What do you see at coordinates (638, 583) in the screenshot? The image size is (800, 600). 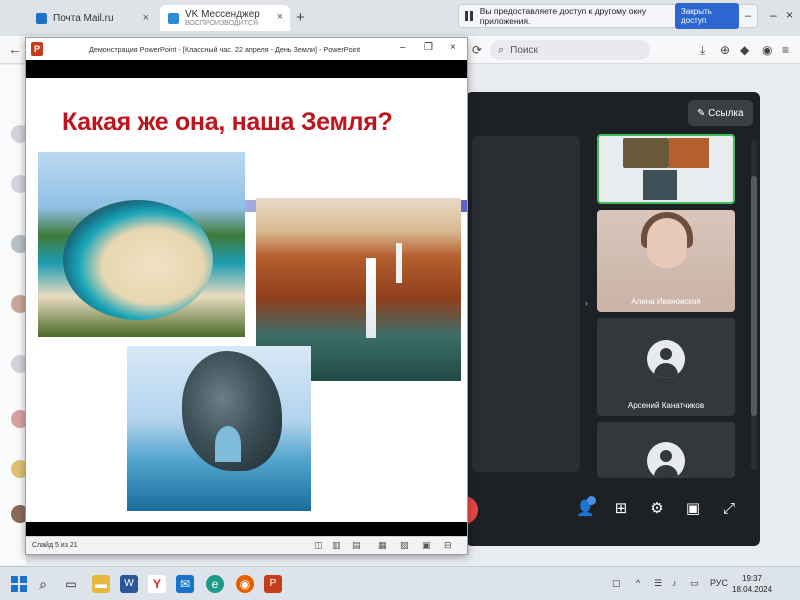 I see `chevron-up-icon: ^` at bounding box center [638, 583].